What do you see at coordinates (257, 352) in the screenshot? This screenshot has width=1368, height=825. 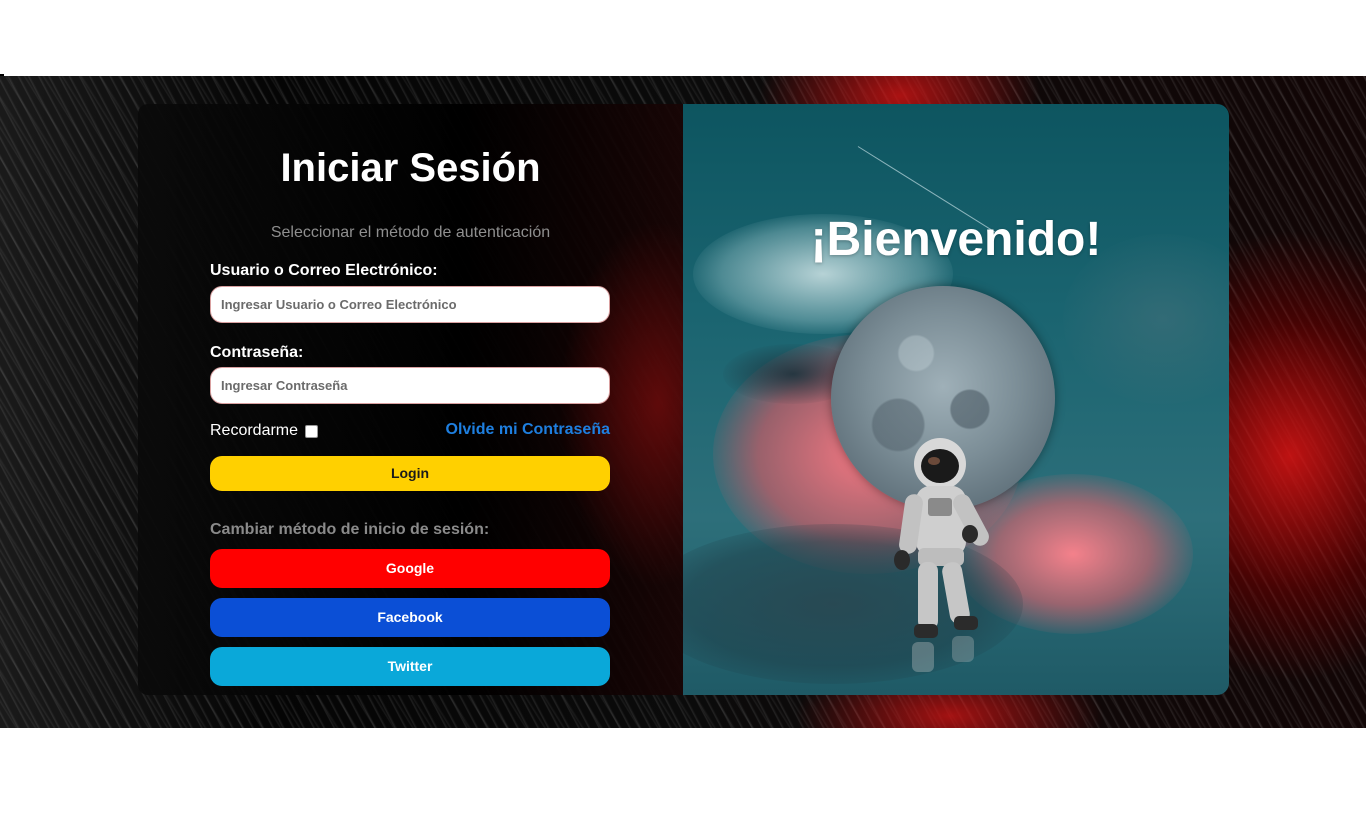 I see `password-label: Contraseña:` at bounding box center [257, 352].